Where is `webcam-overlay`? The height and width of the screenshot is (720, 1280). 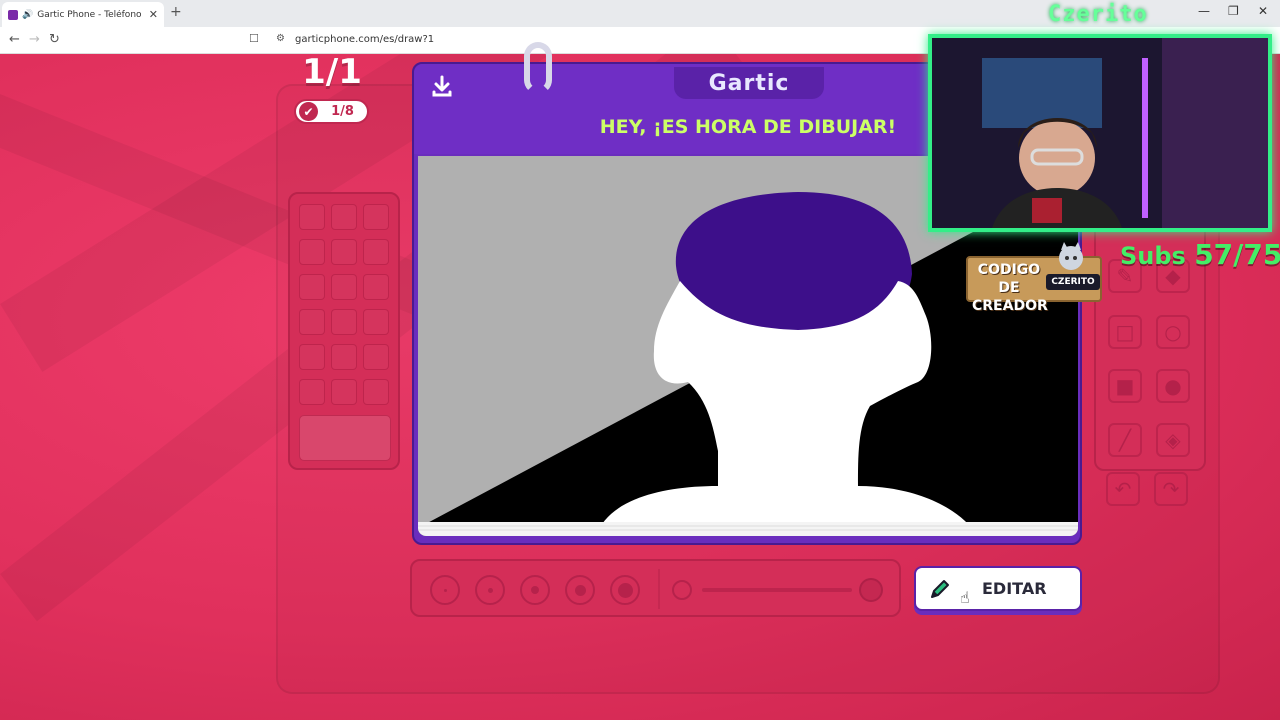 webcam-overlay is located at coordinates (1100, 133).